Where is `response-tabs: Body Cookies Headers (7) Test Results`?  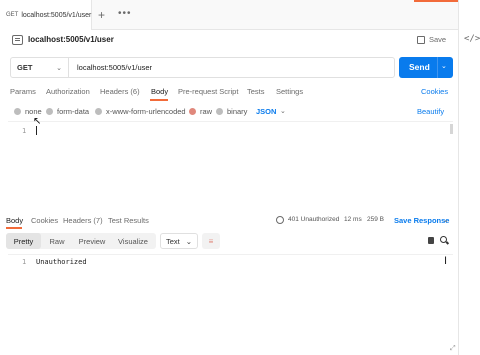
response-tabs: Body Cookies Headers (7) Test Results is located at coordinates (229, 220).